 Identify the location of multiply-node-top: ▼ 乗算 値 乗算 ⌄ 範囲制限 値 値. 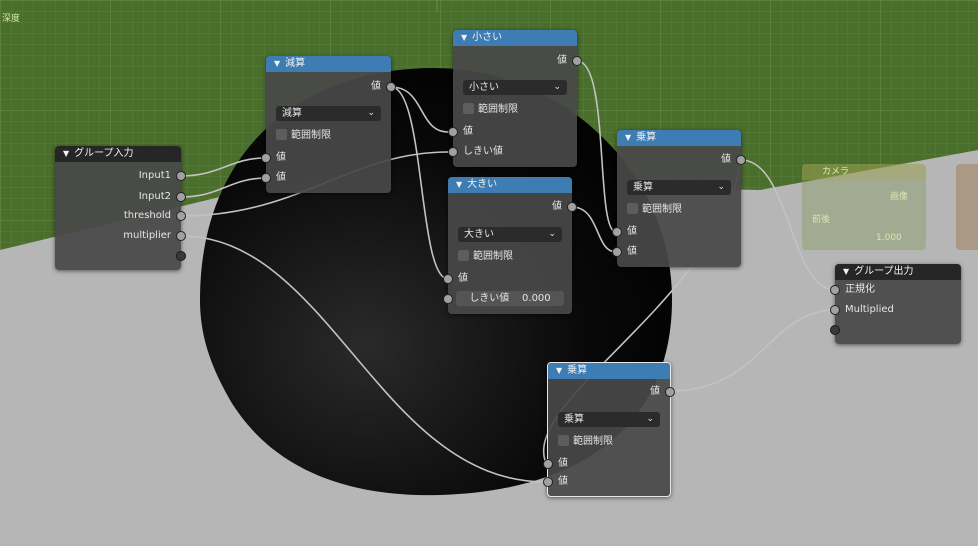
(679, 198).